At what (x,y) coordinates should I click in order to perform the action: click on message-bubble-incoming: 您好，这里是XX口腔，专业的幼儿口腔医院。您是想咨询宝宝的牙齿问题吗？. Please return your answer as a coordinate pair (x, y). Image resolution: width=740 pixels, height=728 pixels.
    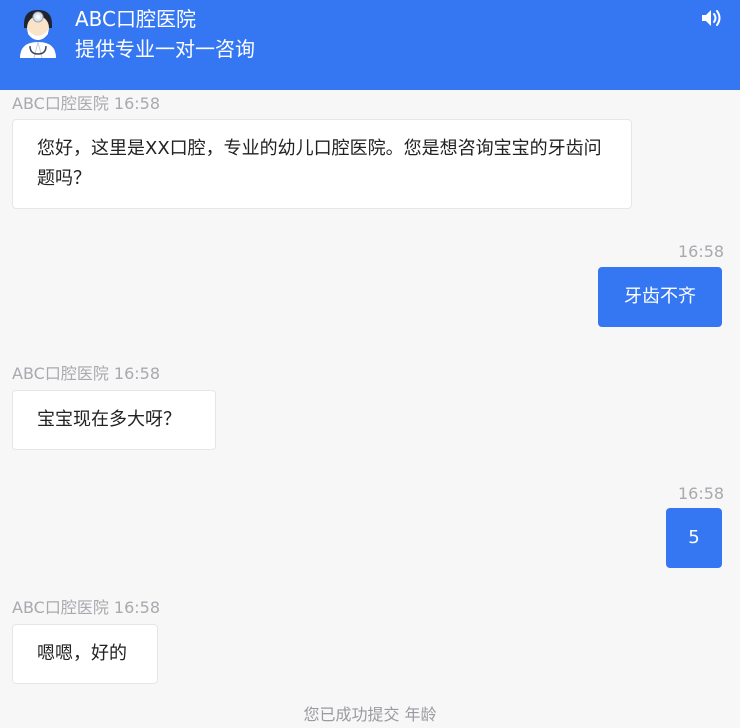
    Looking at the image, I should click on (322, 164).